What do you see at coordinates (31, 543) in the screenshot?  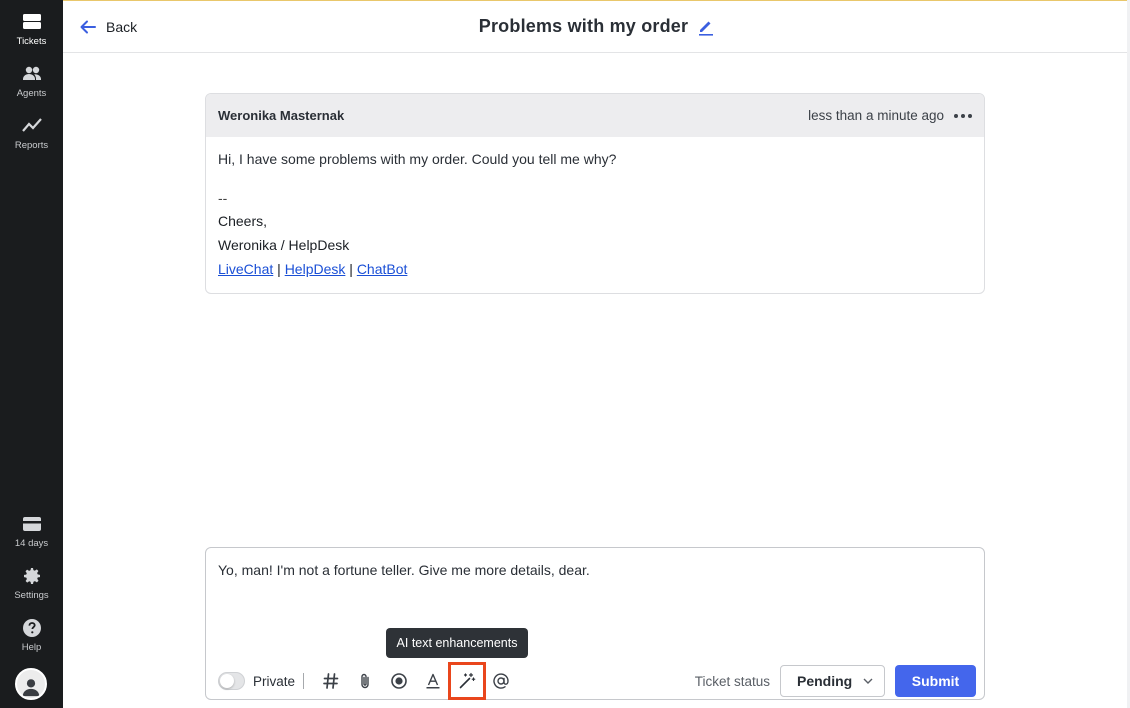 I see `nav-label: 14 days` at bounding box center [31, 543].